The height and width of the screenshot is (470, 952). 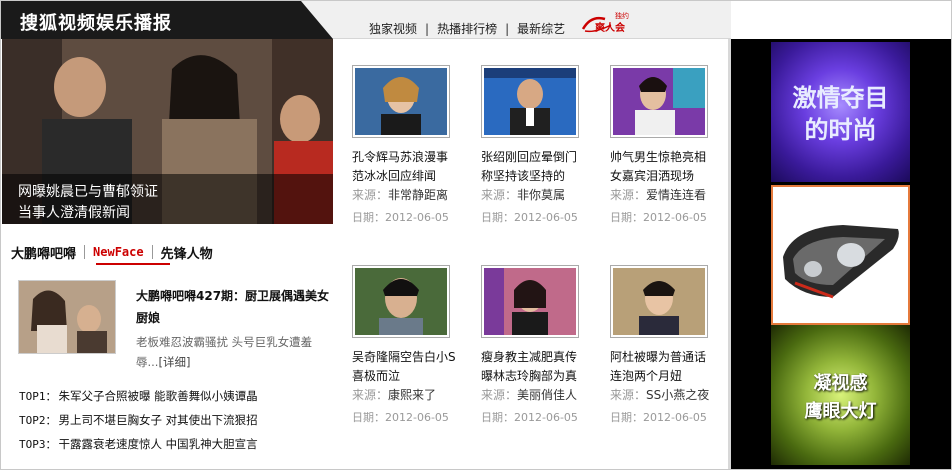 I want to click on source-value: 美丽俏佳人, so click(x=547, y=395).